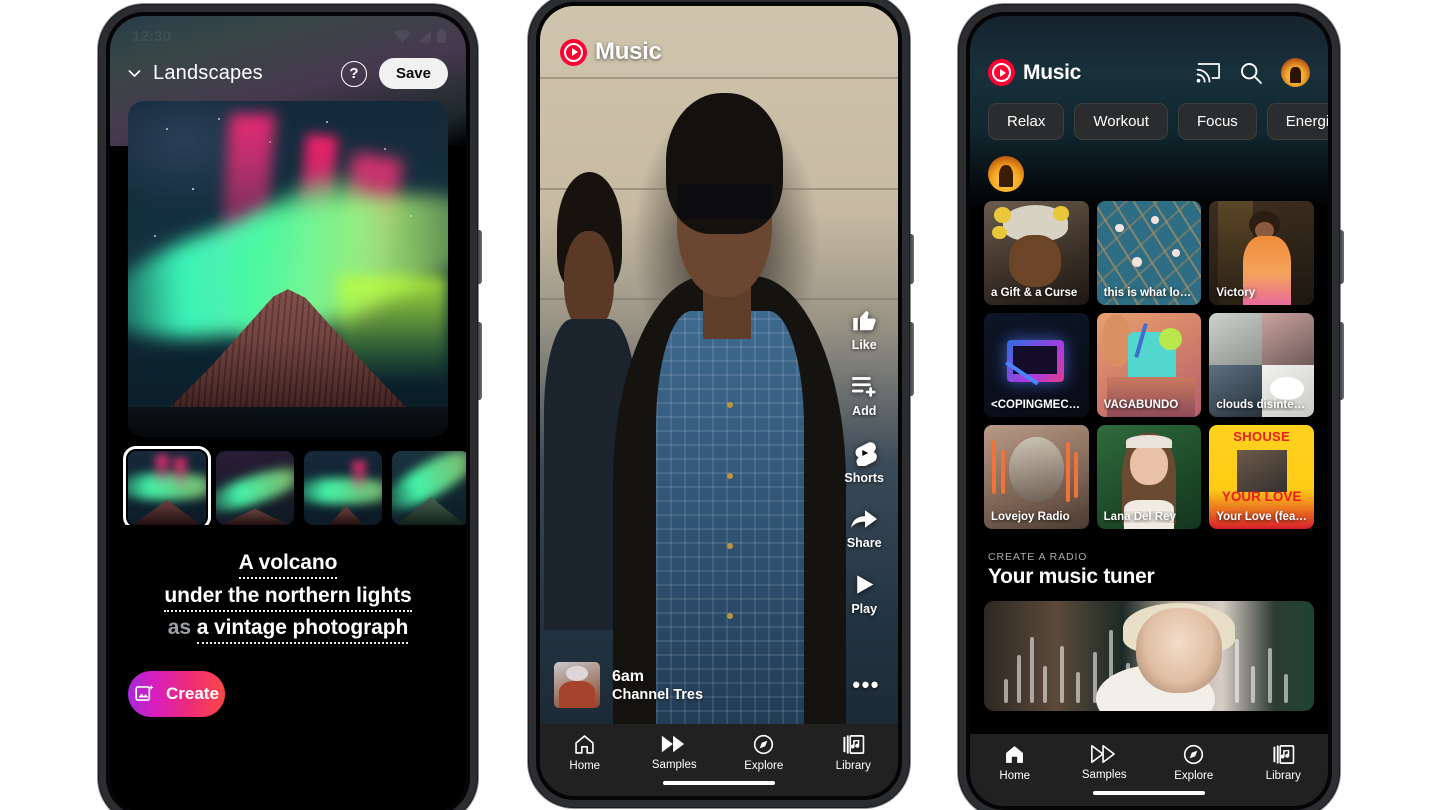  I want to click on share-arrow-icon, so click(864, 519).